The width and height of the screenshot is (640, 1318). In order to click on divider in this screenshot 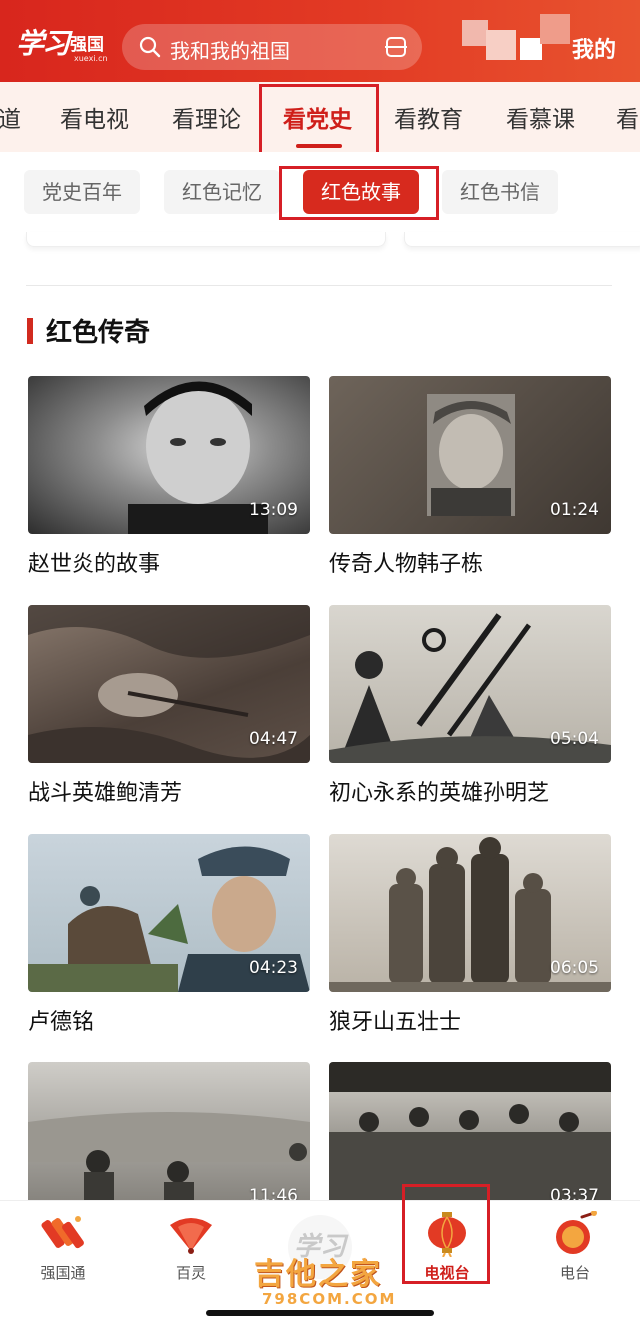, I will do `click(319, 285)`.